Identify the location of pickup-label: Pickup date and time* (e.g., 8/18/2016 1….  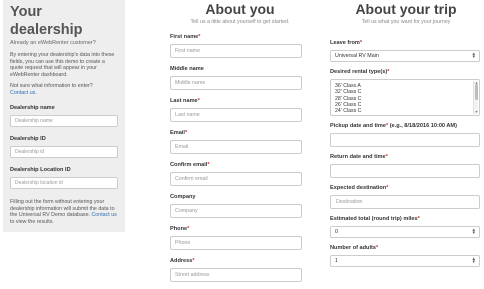
(406, 126).